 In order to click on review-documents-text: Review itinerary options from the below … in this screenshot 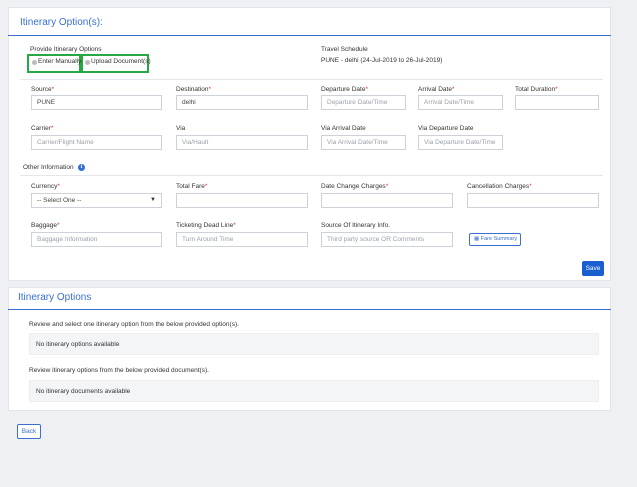, I will do `click(119, 370)`.